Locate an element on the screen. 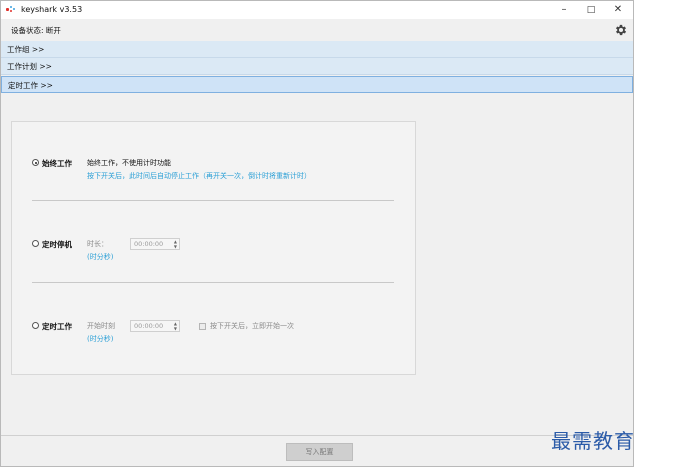 This screenshot has height=473, width=675. start-time-input: 00:00:00 ▲ ▼ is located at coordinates (155, 326).